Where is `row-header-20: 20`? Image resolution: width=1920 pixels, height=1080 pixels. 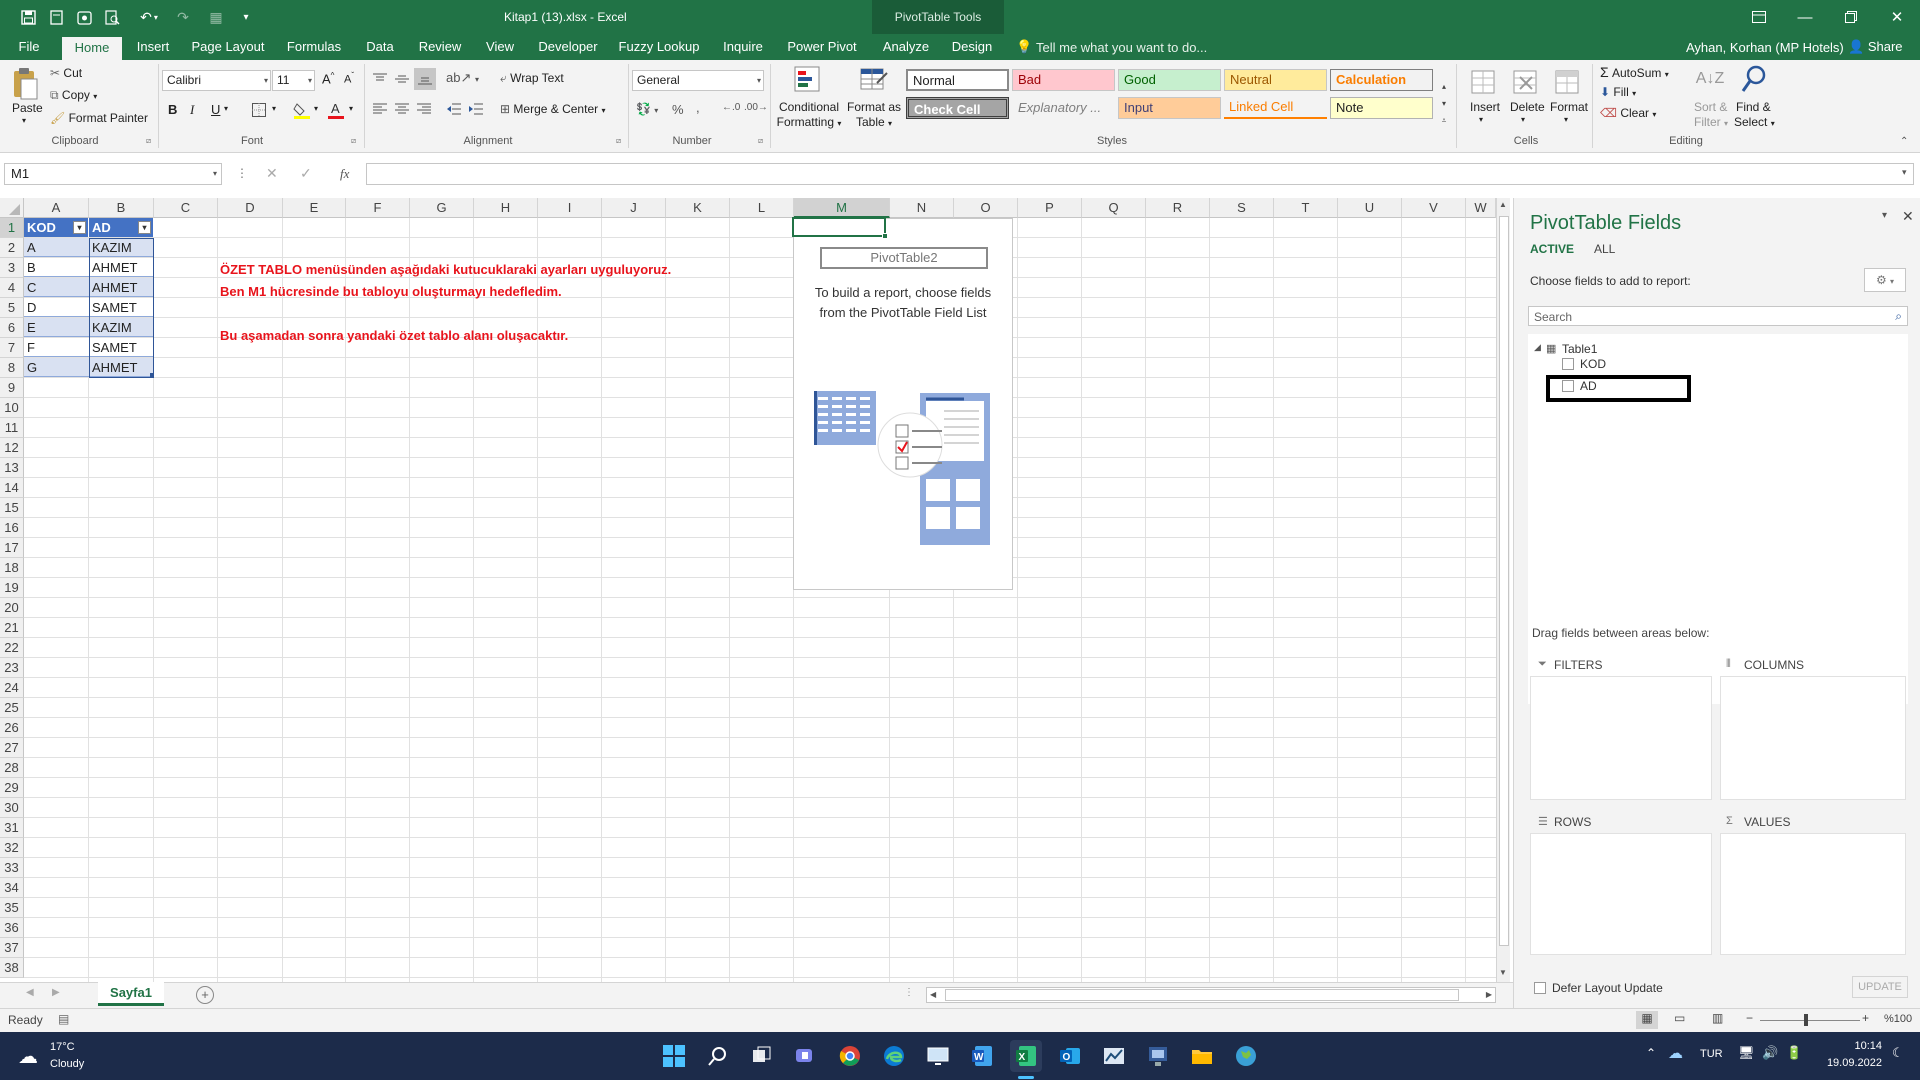
row-header-20: 20 is located at coordinates (12, 608).